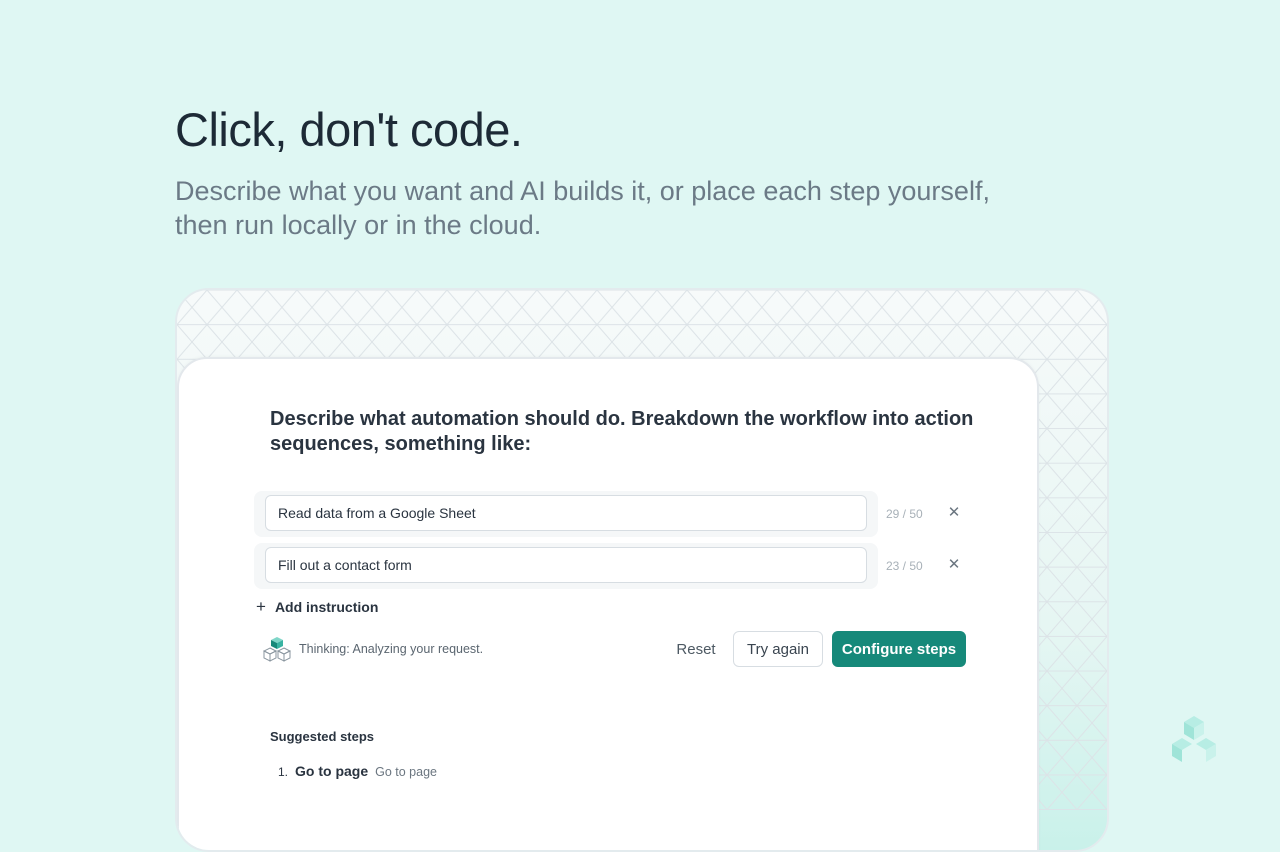  What do you see at coordinates (332, 771) in the screenshot?
I see `step-name: Go to page` at bounding box center [332, 771].